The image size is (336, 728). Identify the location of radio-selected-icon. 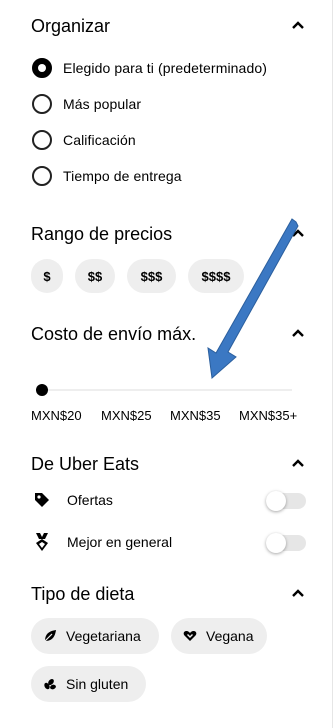
(42, 68).